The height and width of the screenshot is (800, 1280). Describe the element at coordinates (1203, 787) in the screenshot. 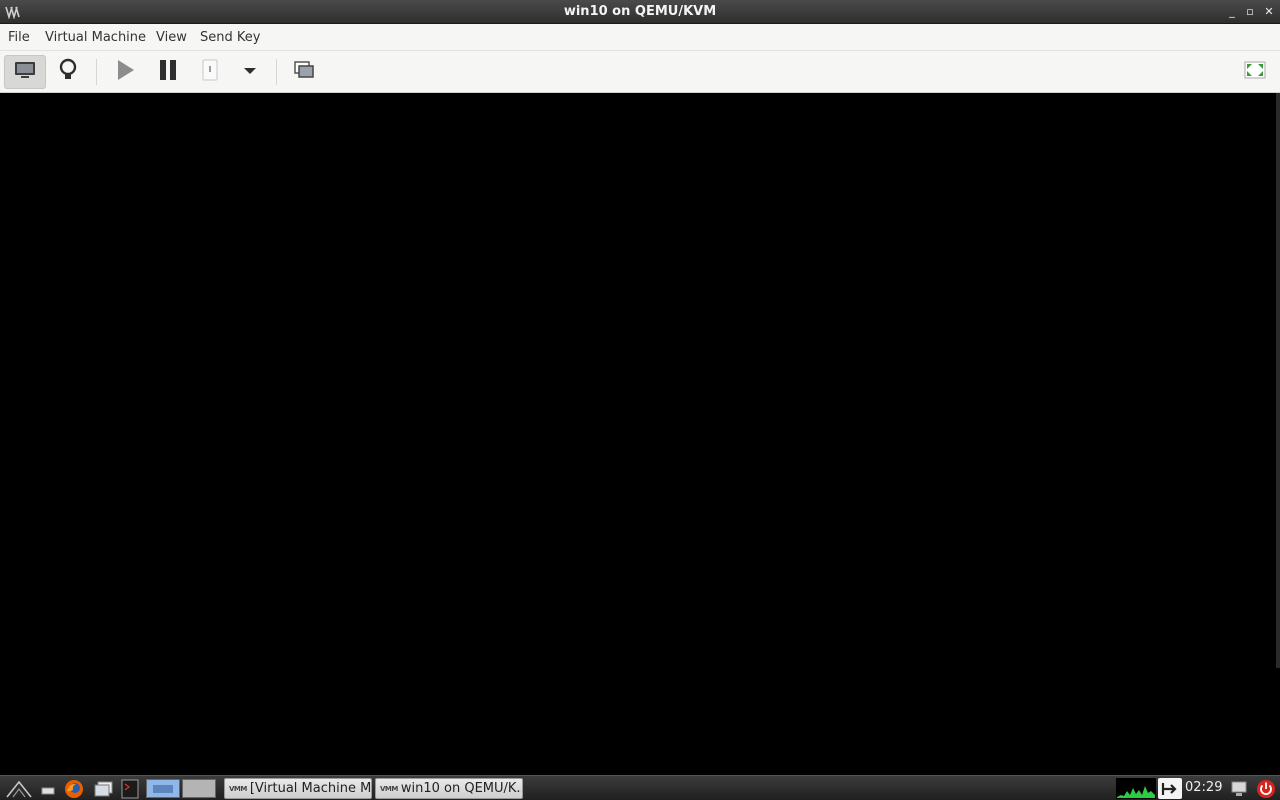

I see `clock: 02:29` at that location.